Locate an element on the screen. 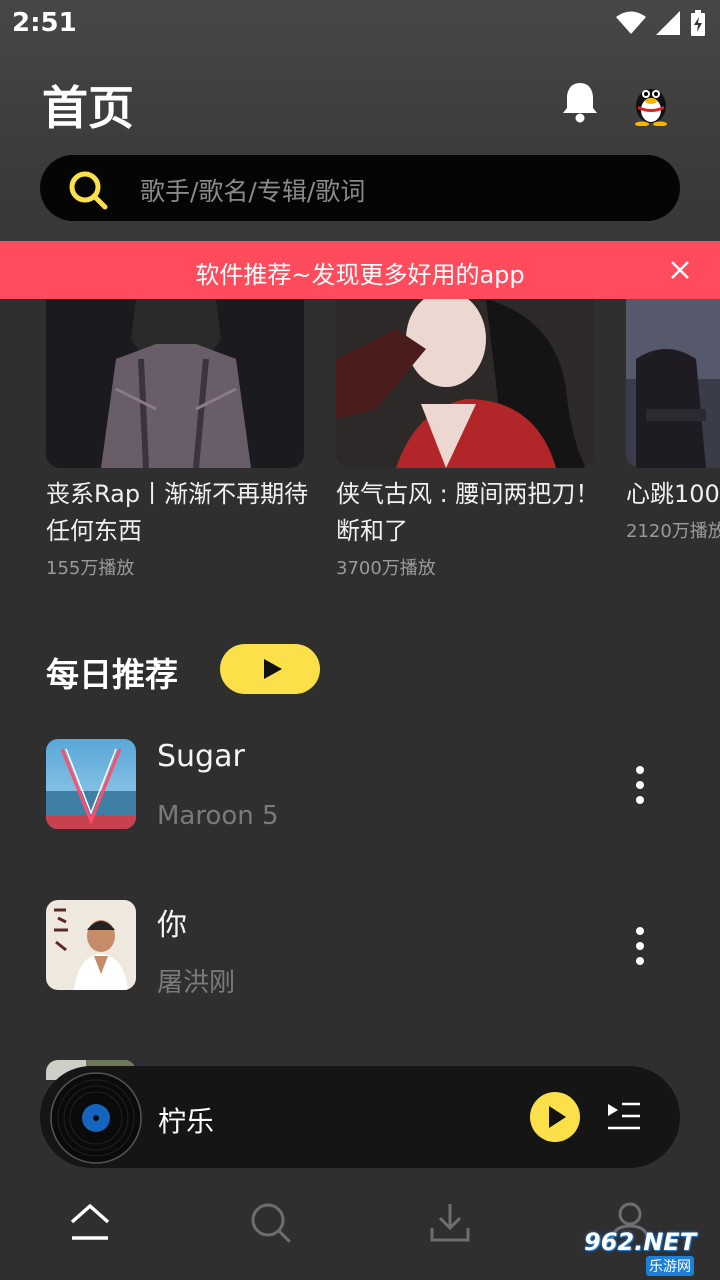 The height and width of the screenshot is (1280, 720). song-title: 你 is located at coordinates (172, 925).